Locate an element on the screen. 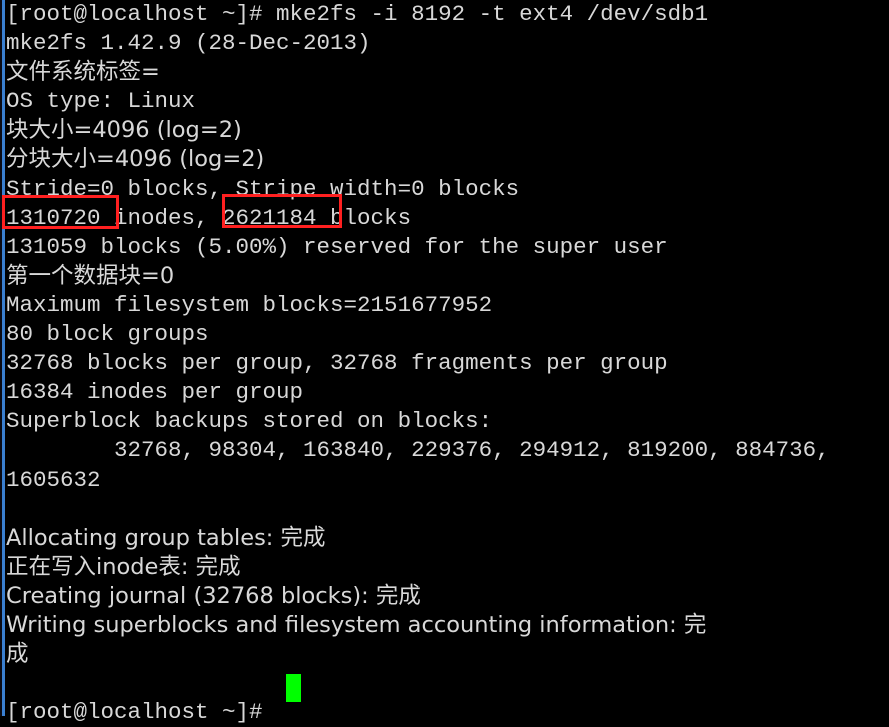  terminal-line-stride: Stride=0 blocks, Stripe width=0 blocks is located at coordinates (263, 188).